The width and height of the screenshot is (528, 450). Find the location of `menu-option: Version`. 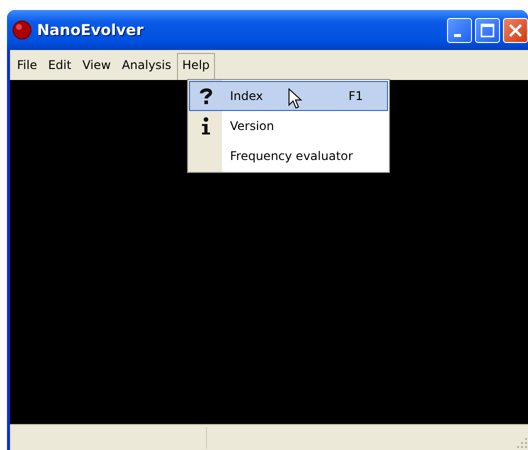

menu-option: Version is located at coordinates (288, 126).